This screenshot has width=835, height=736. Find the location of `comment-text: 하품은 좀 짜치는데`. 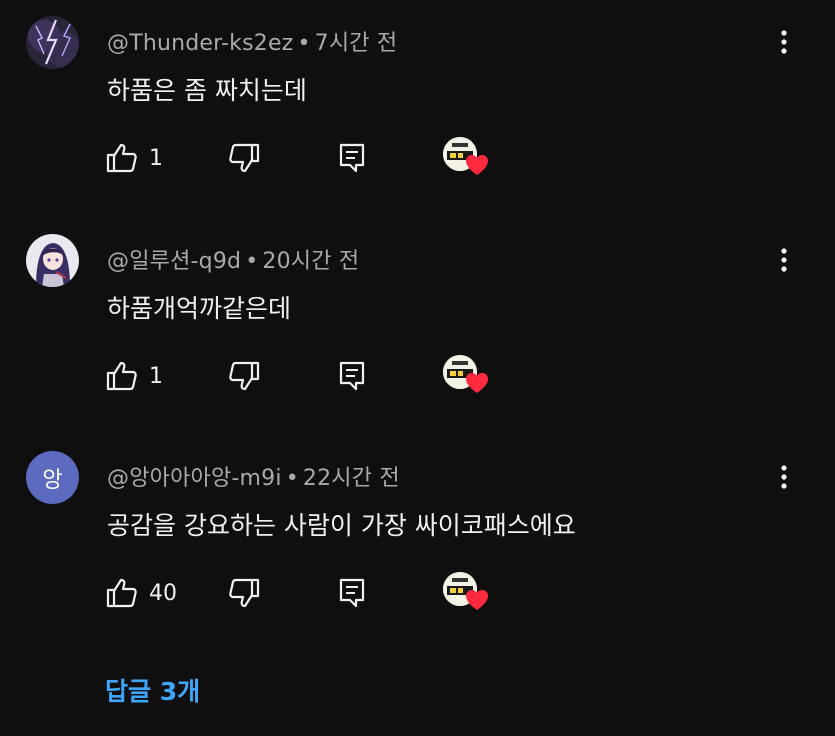

comment-text: 하품은 좀 짜치는데 is located at coordinates (207, 90).